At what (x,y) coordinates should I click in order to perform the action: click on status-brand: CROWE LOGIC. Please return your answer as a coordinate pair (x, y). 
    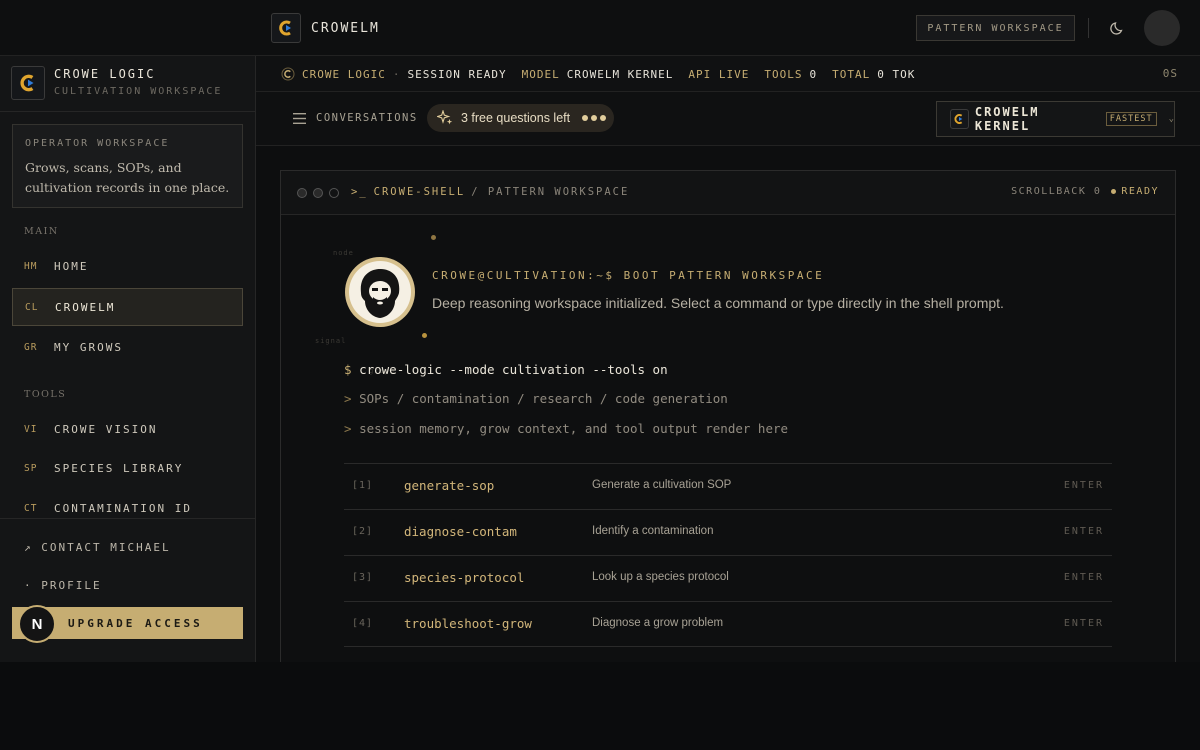
    Looking at the image, I should click on (344, 74).